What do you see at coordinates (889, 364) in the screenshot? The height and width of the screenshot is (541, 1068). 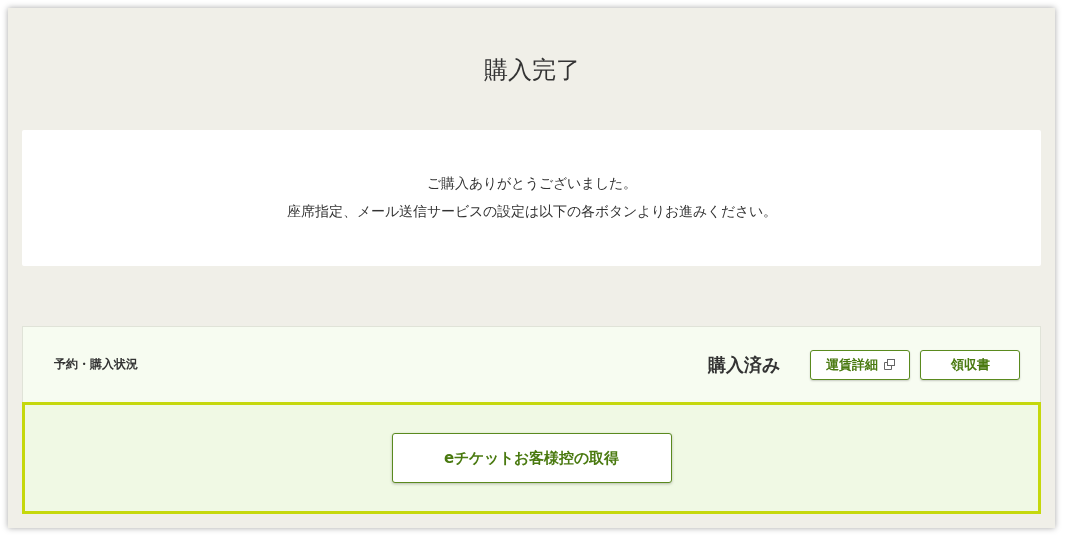 I see `external-link-icon` at bounding box center [889, 364].